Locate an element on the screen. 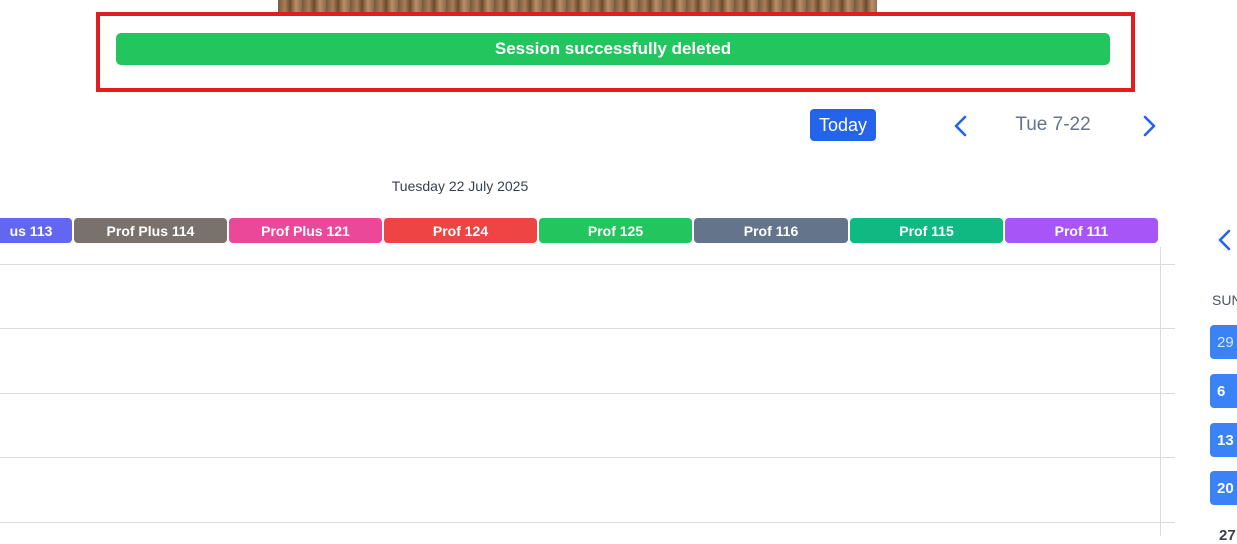 Image resolution: width=1237 pixels, height=544 pixels. room-header: Prof Plus 114 is located at coordinates (150, 230).